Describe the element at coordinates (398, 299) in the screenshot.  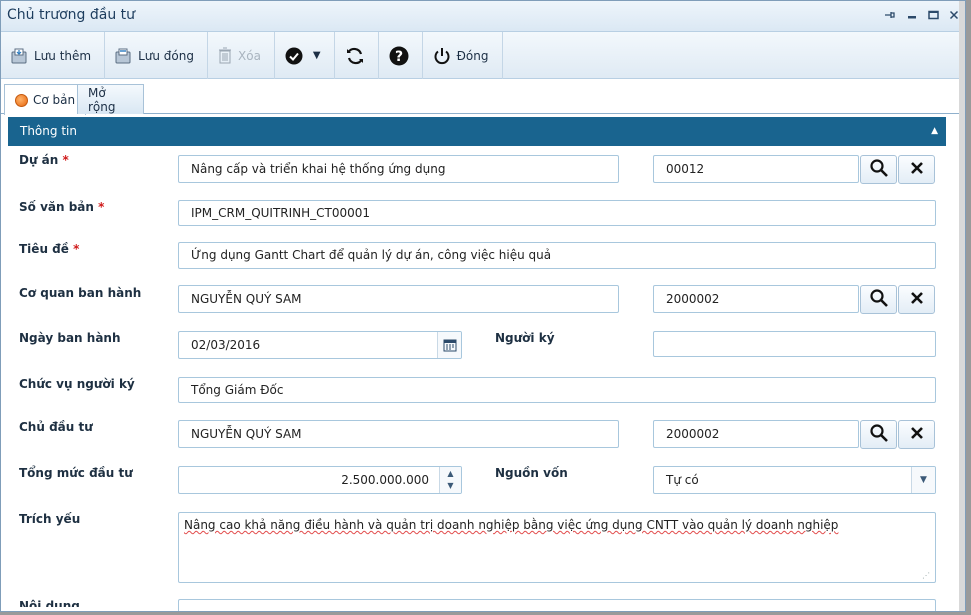
I see `co-quan-field: NGUYỄN QUÝ SAM` at that location.